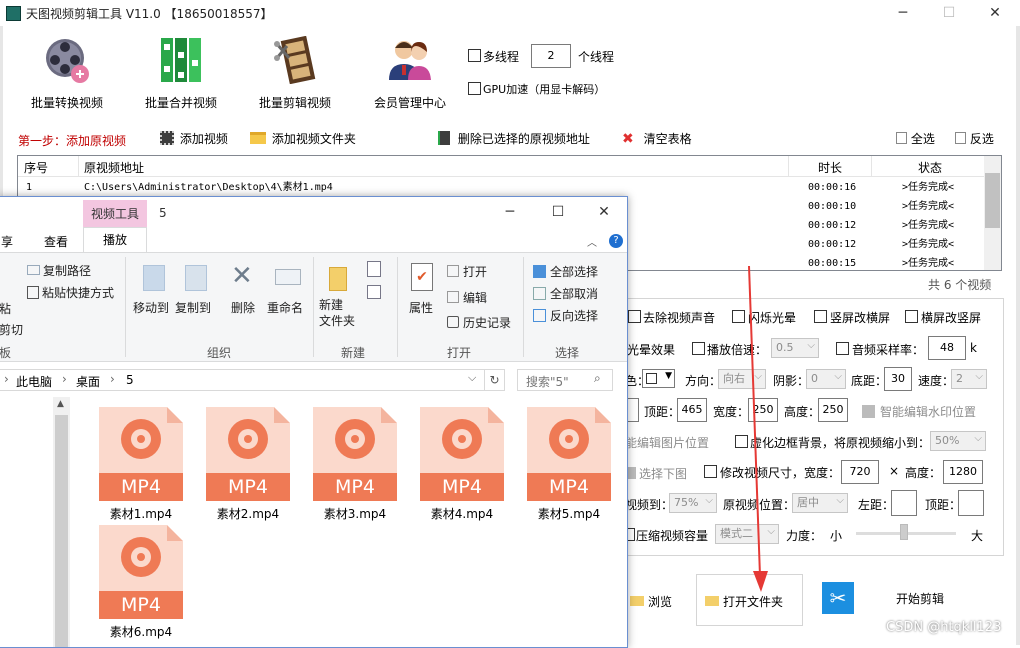 This screenshot has height=648, width=1020. Describe the element at coordinates (285, 307) in the screenshot. I see `rename-button: 重命名` at that location.